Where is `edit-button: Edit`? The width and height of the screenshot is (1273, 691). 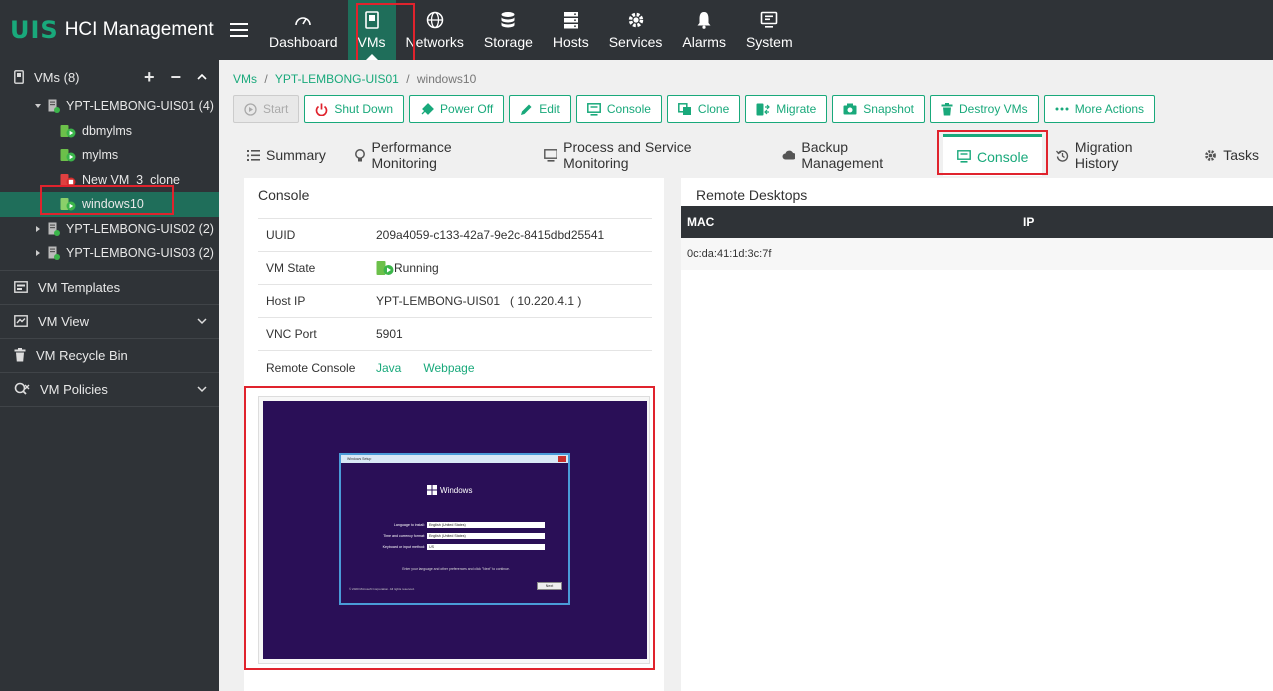
edit-button: Edit is located at coordinates (540, 109).